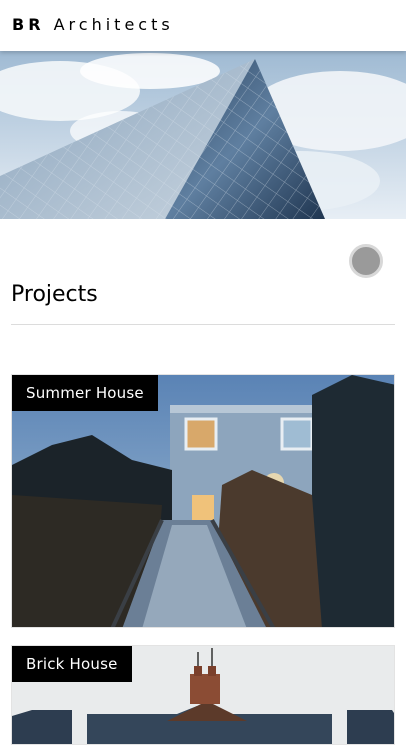 The image size is (406, 745). What do you see at coordinates (203, 25) in the screenshot?
I see `top-bar: BR Architects` at bounding box center [203, 25].